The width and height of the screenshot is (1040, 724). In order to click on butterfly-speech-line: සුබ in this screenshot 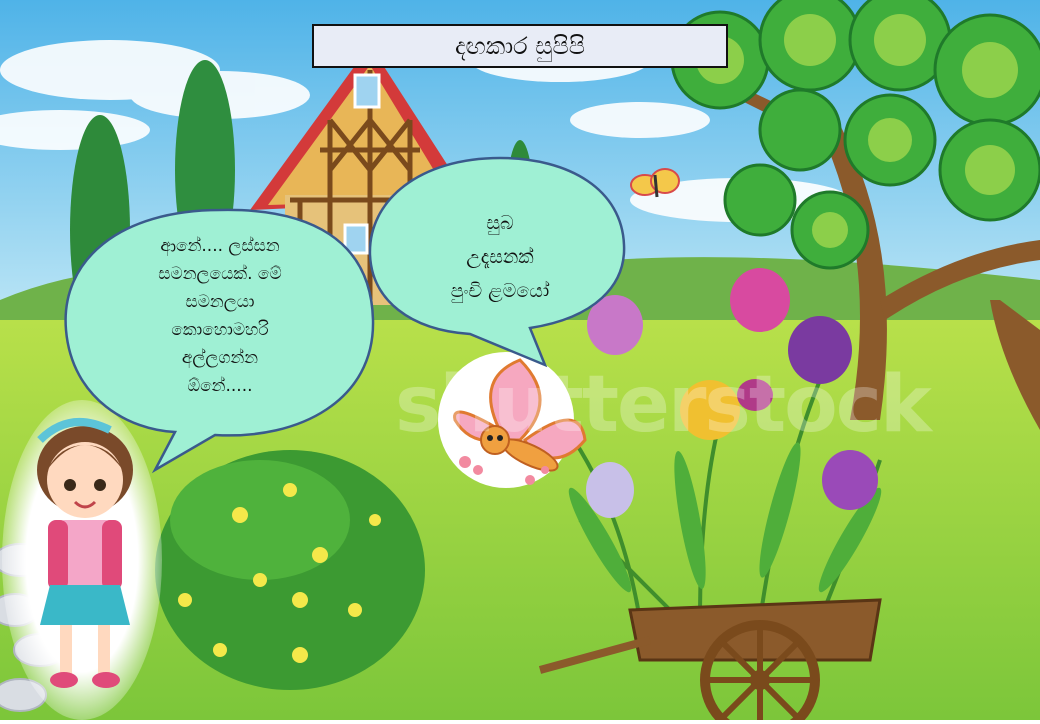, I will do `click(500, 223)`.